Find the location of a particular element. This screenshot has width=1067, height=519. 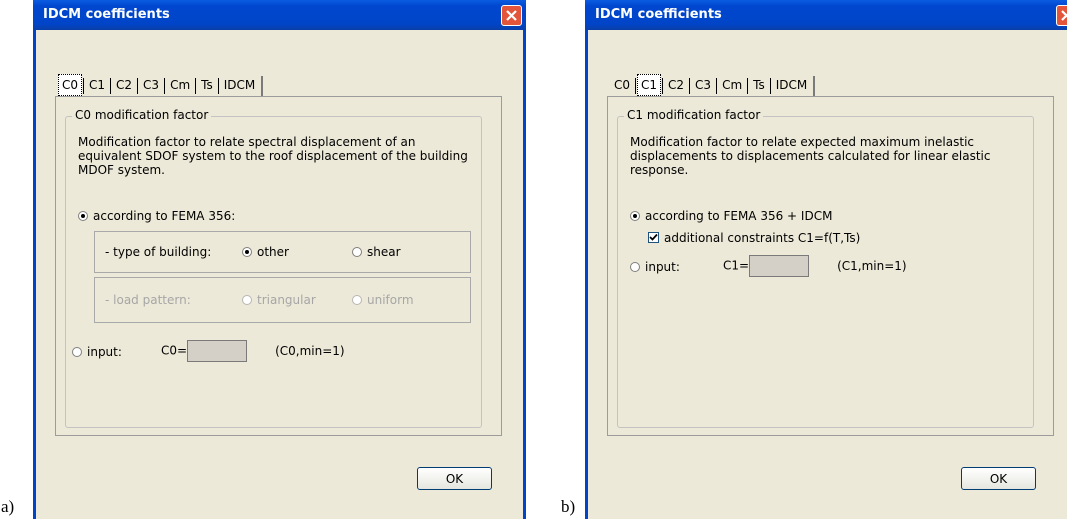

c0-input is located at coordinates (217, 351).